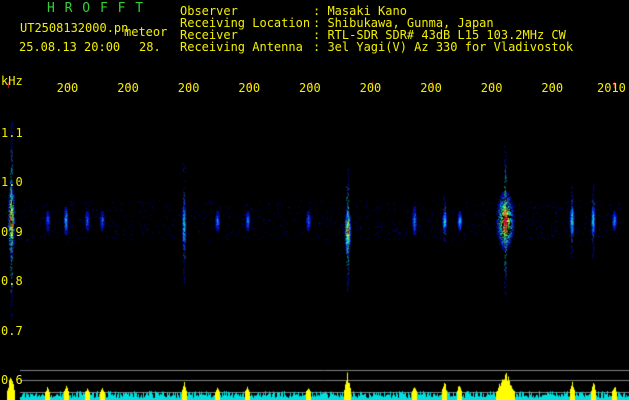  What do you see at coordinates (443, 47) in the screenshot?
I see `info-value-antenna: : 3el Yagi(V) Az 330 for Vladivostok` at bounding box center [443, 47].